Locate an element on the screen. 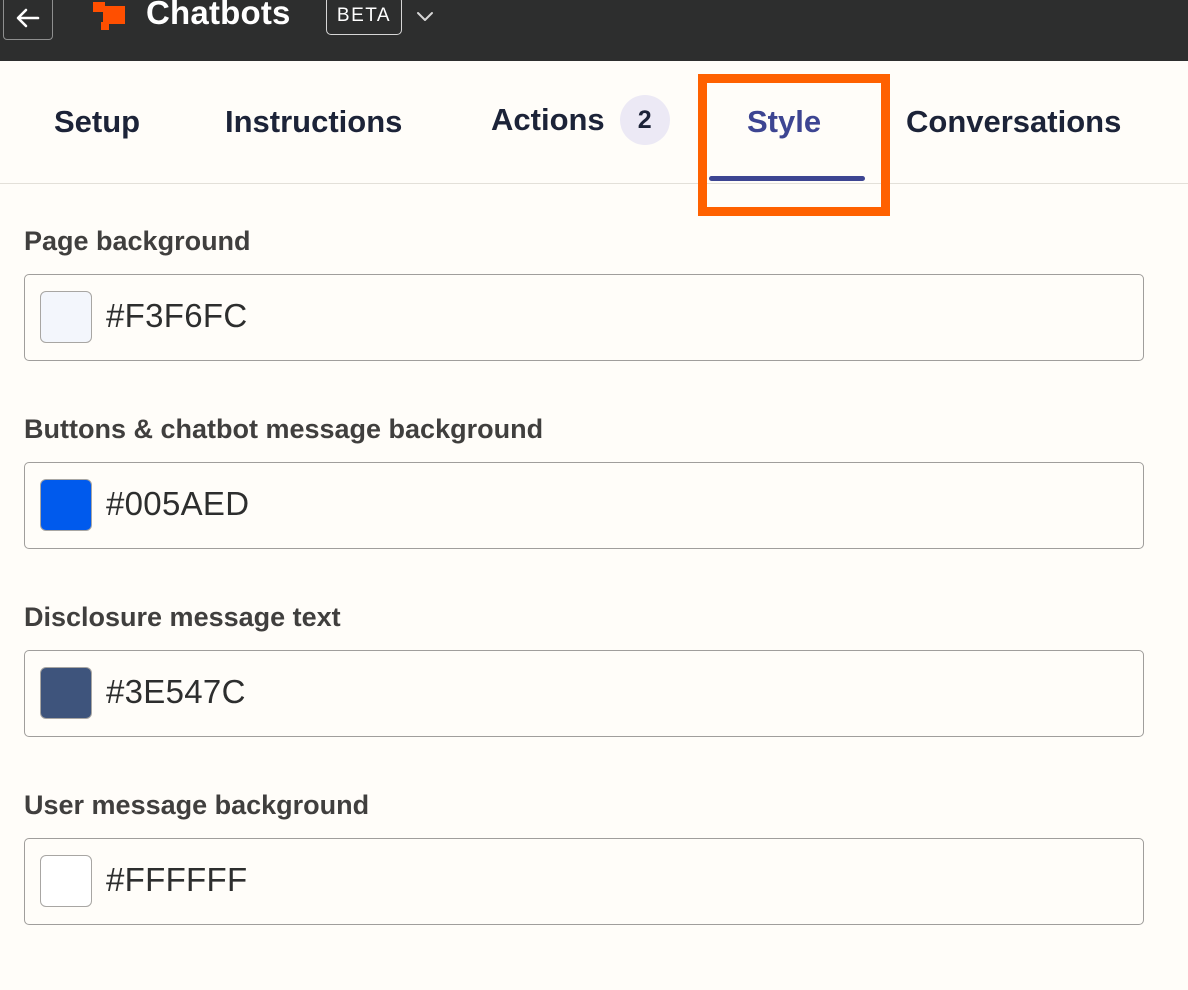 This screenshot has width=1188, height=990. tab-label: Instructions is located at coordinates (314, 121).